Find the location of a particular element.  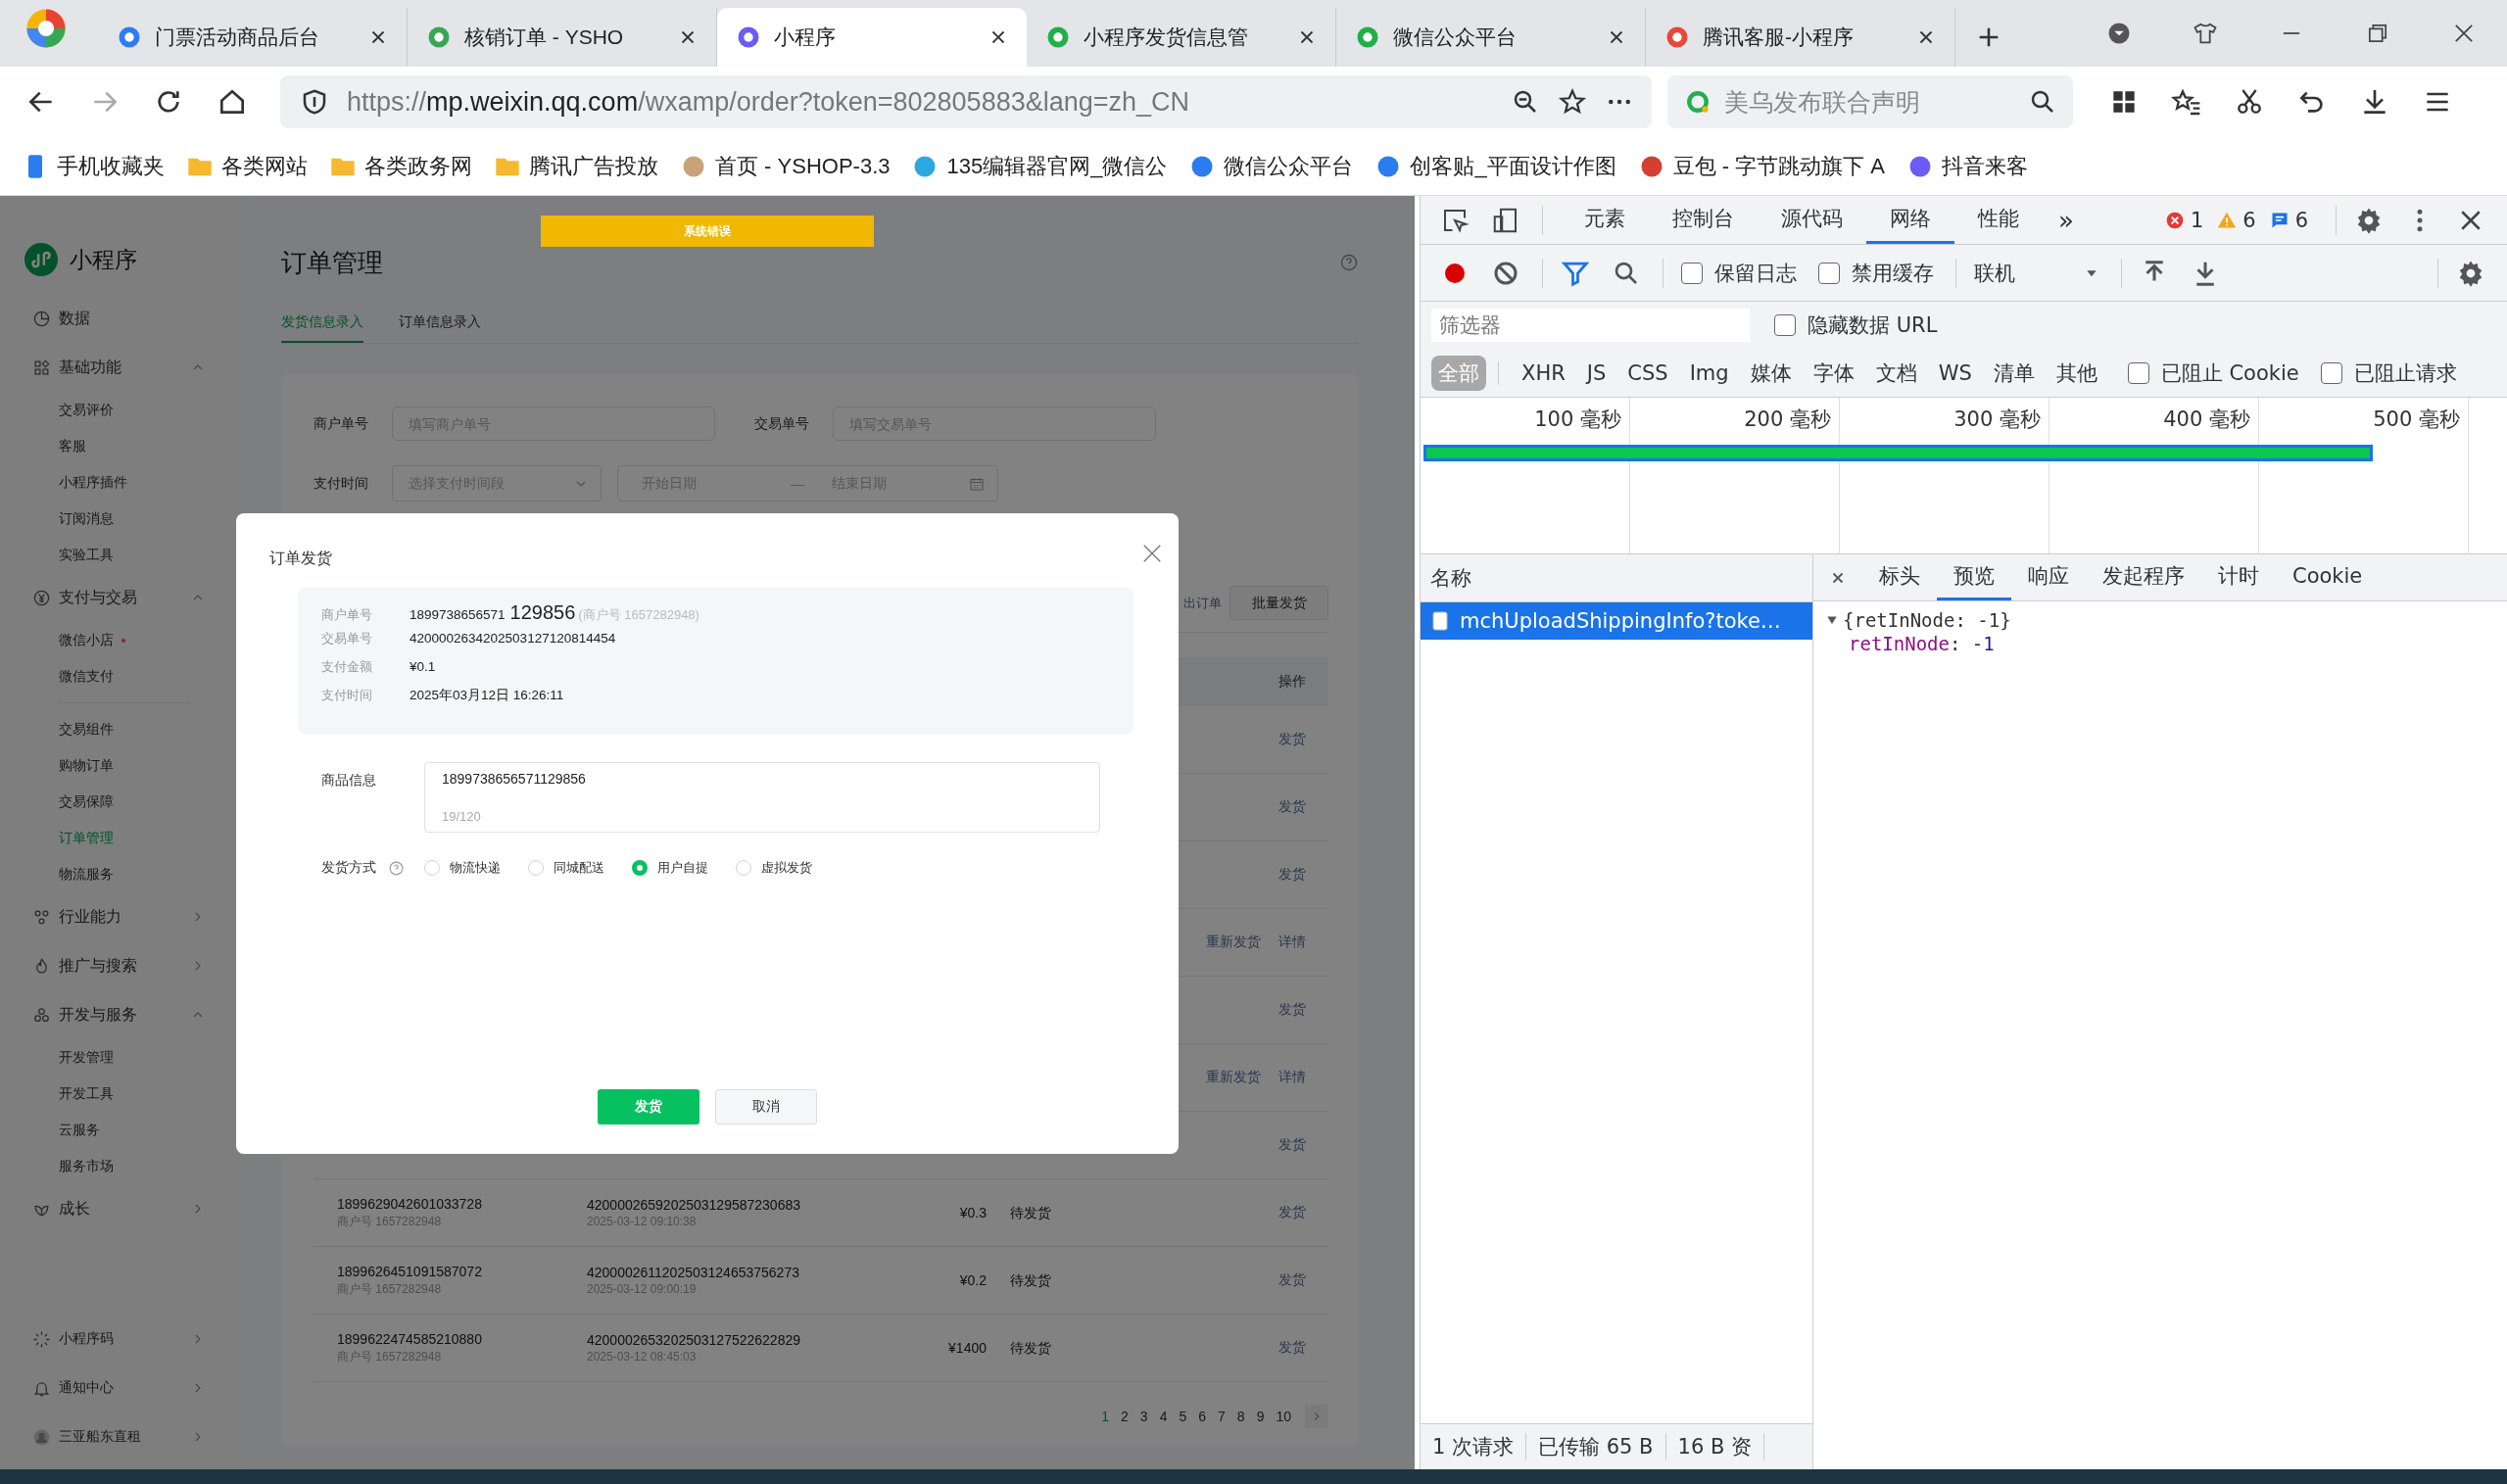

devtools-tab: 控制台 is located at coordinates (1704, 220).